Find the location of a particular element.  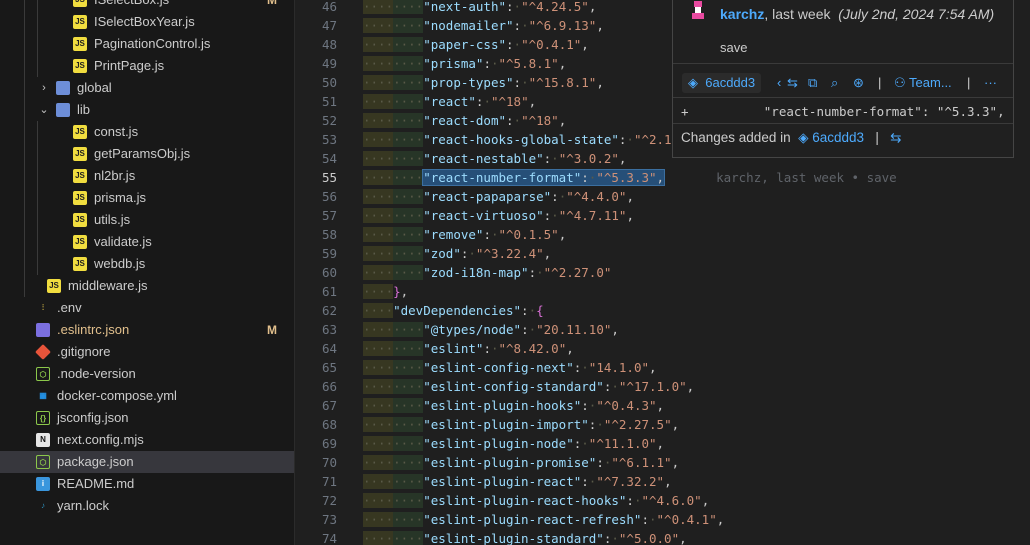

explorer-file: i README.md is located at coordinates (147, 484).